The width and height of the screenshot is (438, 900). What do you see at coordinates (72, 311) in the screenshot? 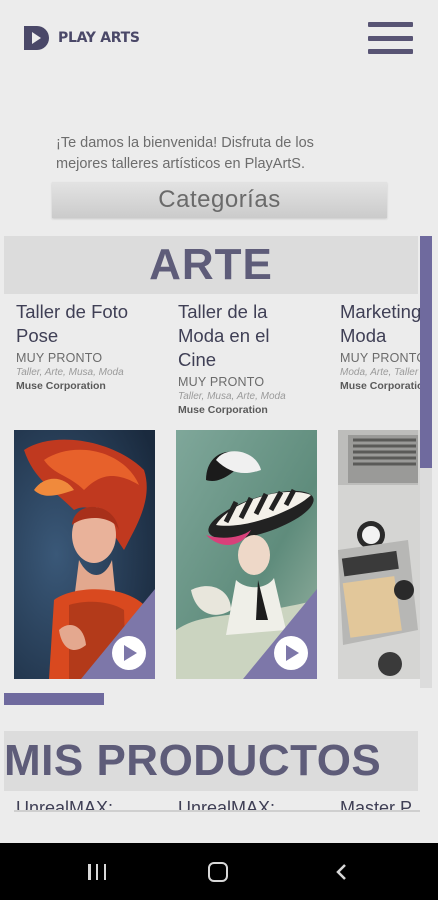
I see `course-title-line: Taller de Foto` at bounding box center [72, 311].